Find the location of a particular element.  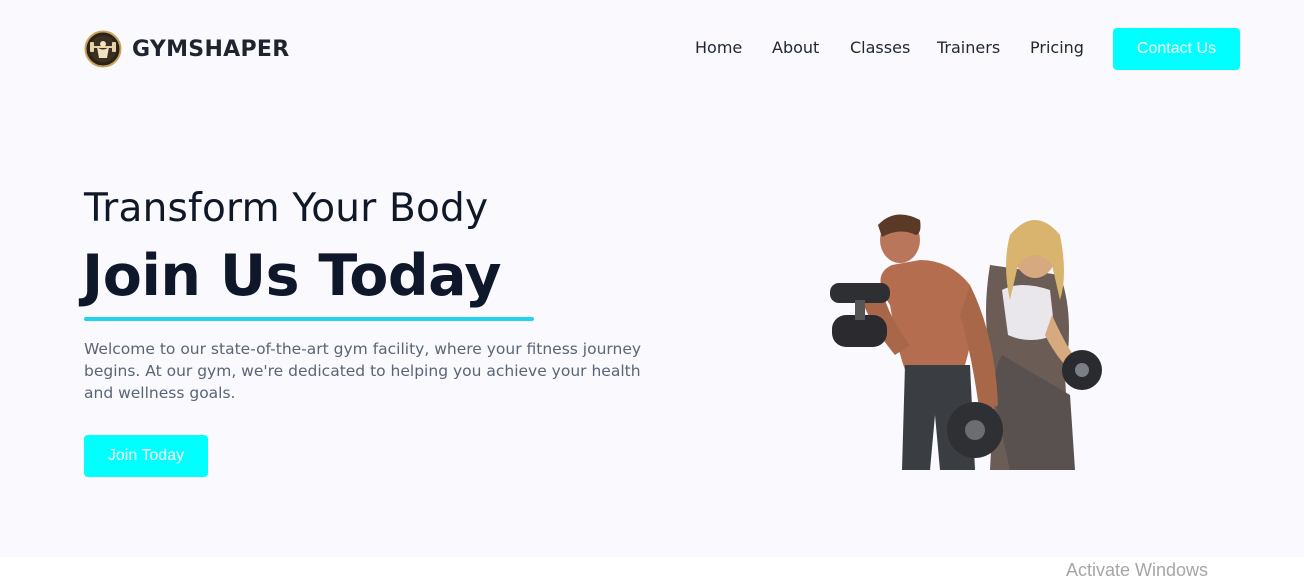

brand-name: GYMSHAPER is located at coordinates (211, 49).